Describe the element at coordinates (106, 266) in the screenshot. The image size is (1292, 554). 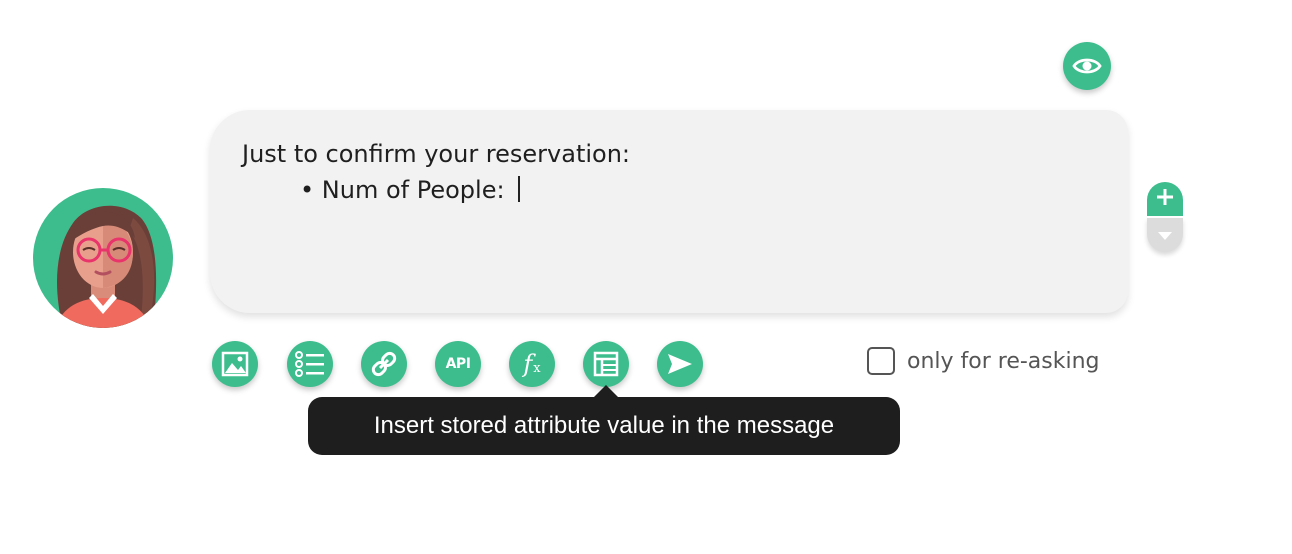
I see `avatar-illustration` at that location.